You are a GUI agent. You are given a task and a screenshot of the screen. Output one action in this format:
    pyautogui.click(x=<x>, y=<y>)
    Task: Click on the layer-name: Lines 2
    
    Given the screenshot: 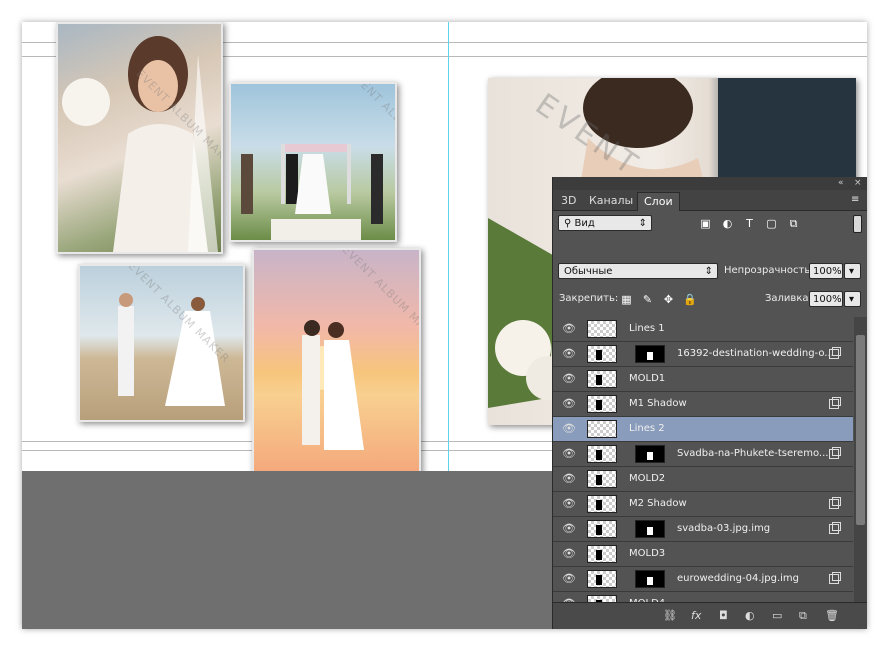 What is the action you would take?
    pyautogui.click(x=647, y=428)
    